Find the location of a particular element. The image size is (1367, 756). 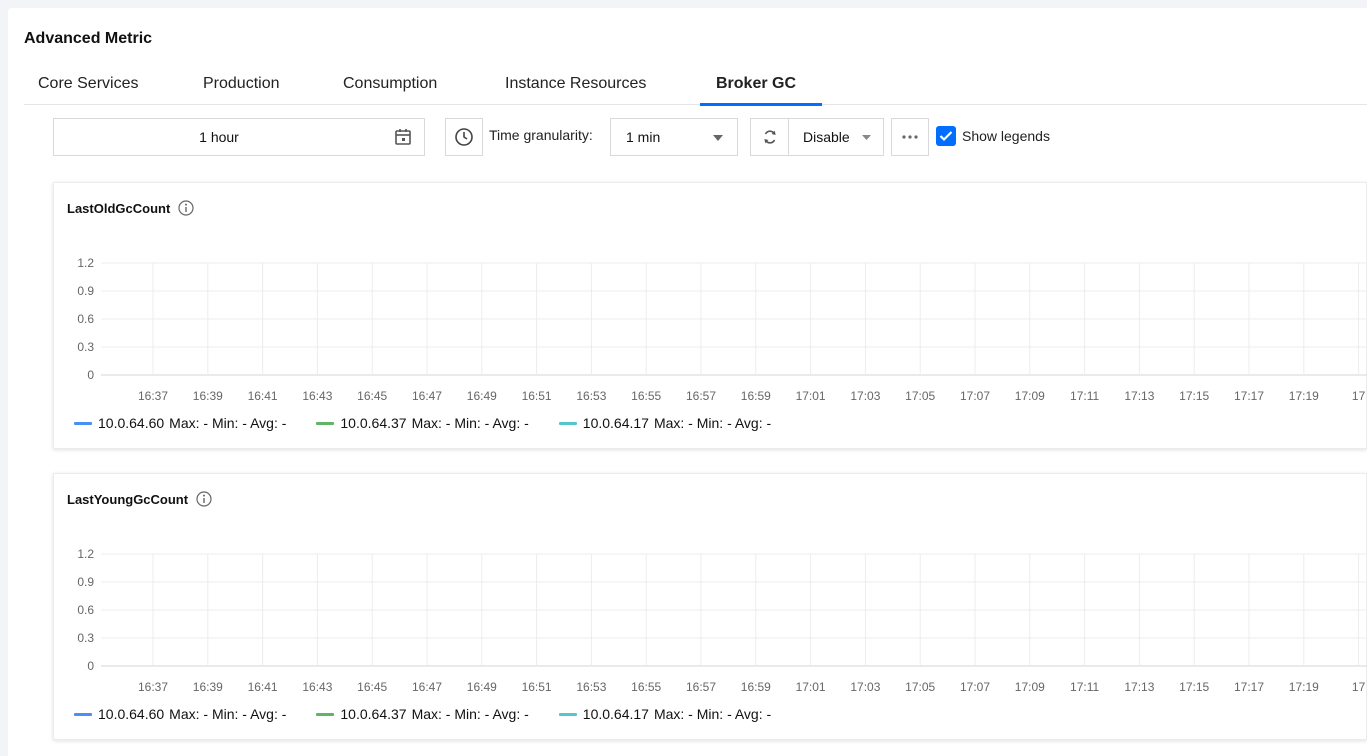

auto-refresh-value: Disable is located at coordinates (826, 137).